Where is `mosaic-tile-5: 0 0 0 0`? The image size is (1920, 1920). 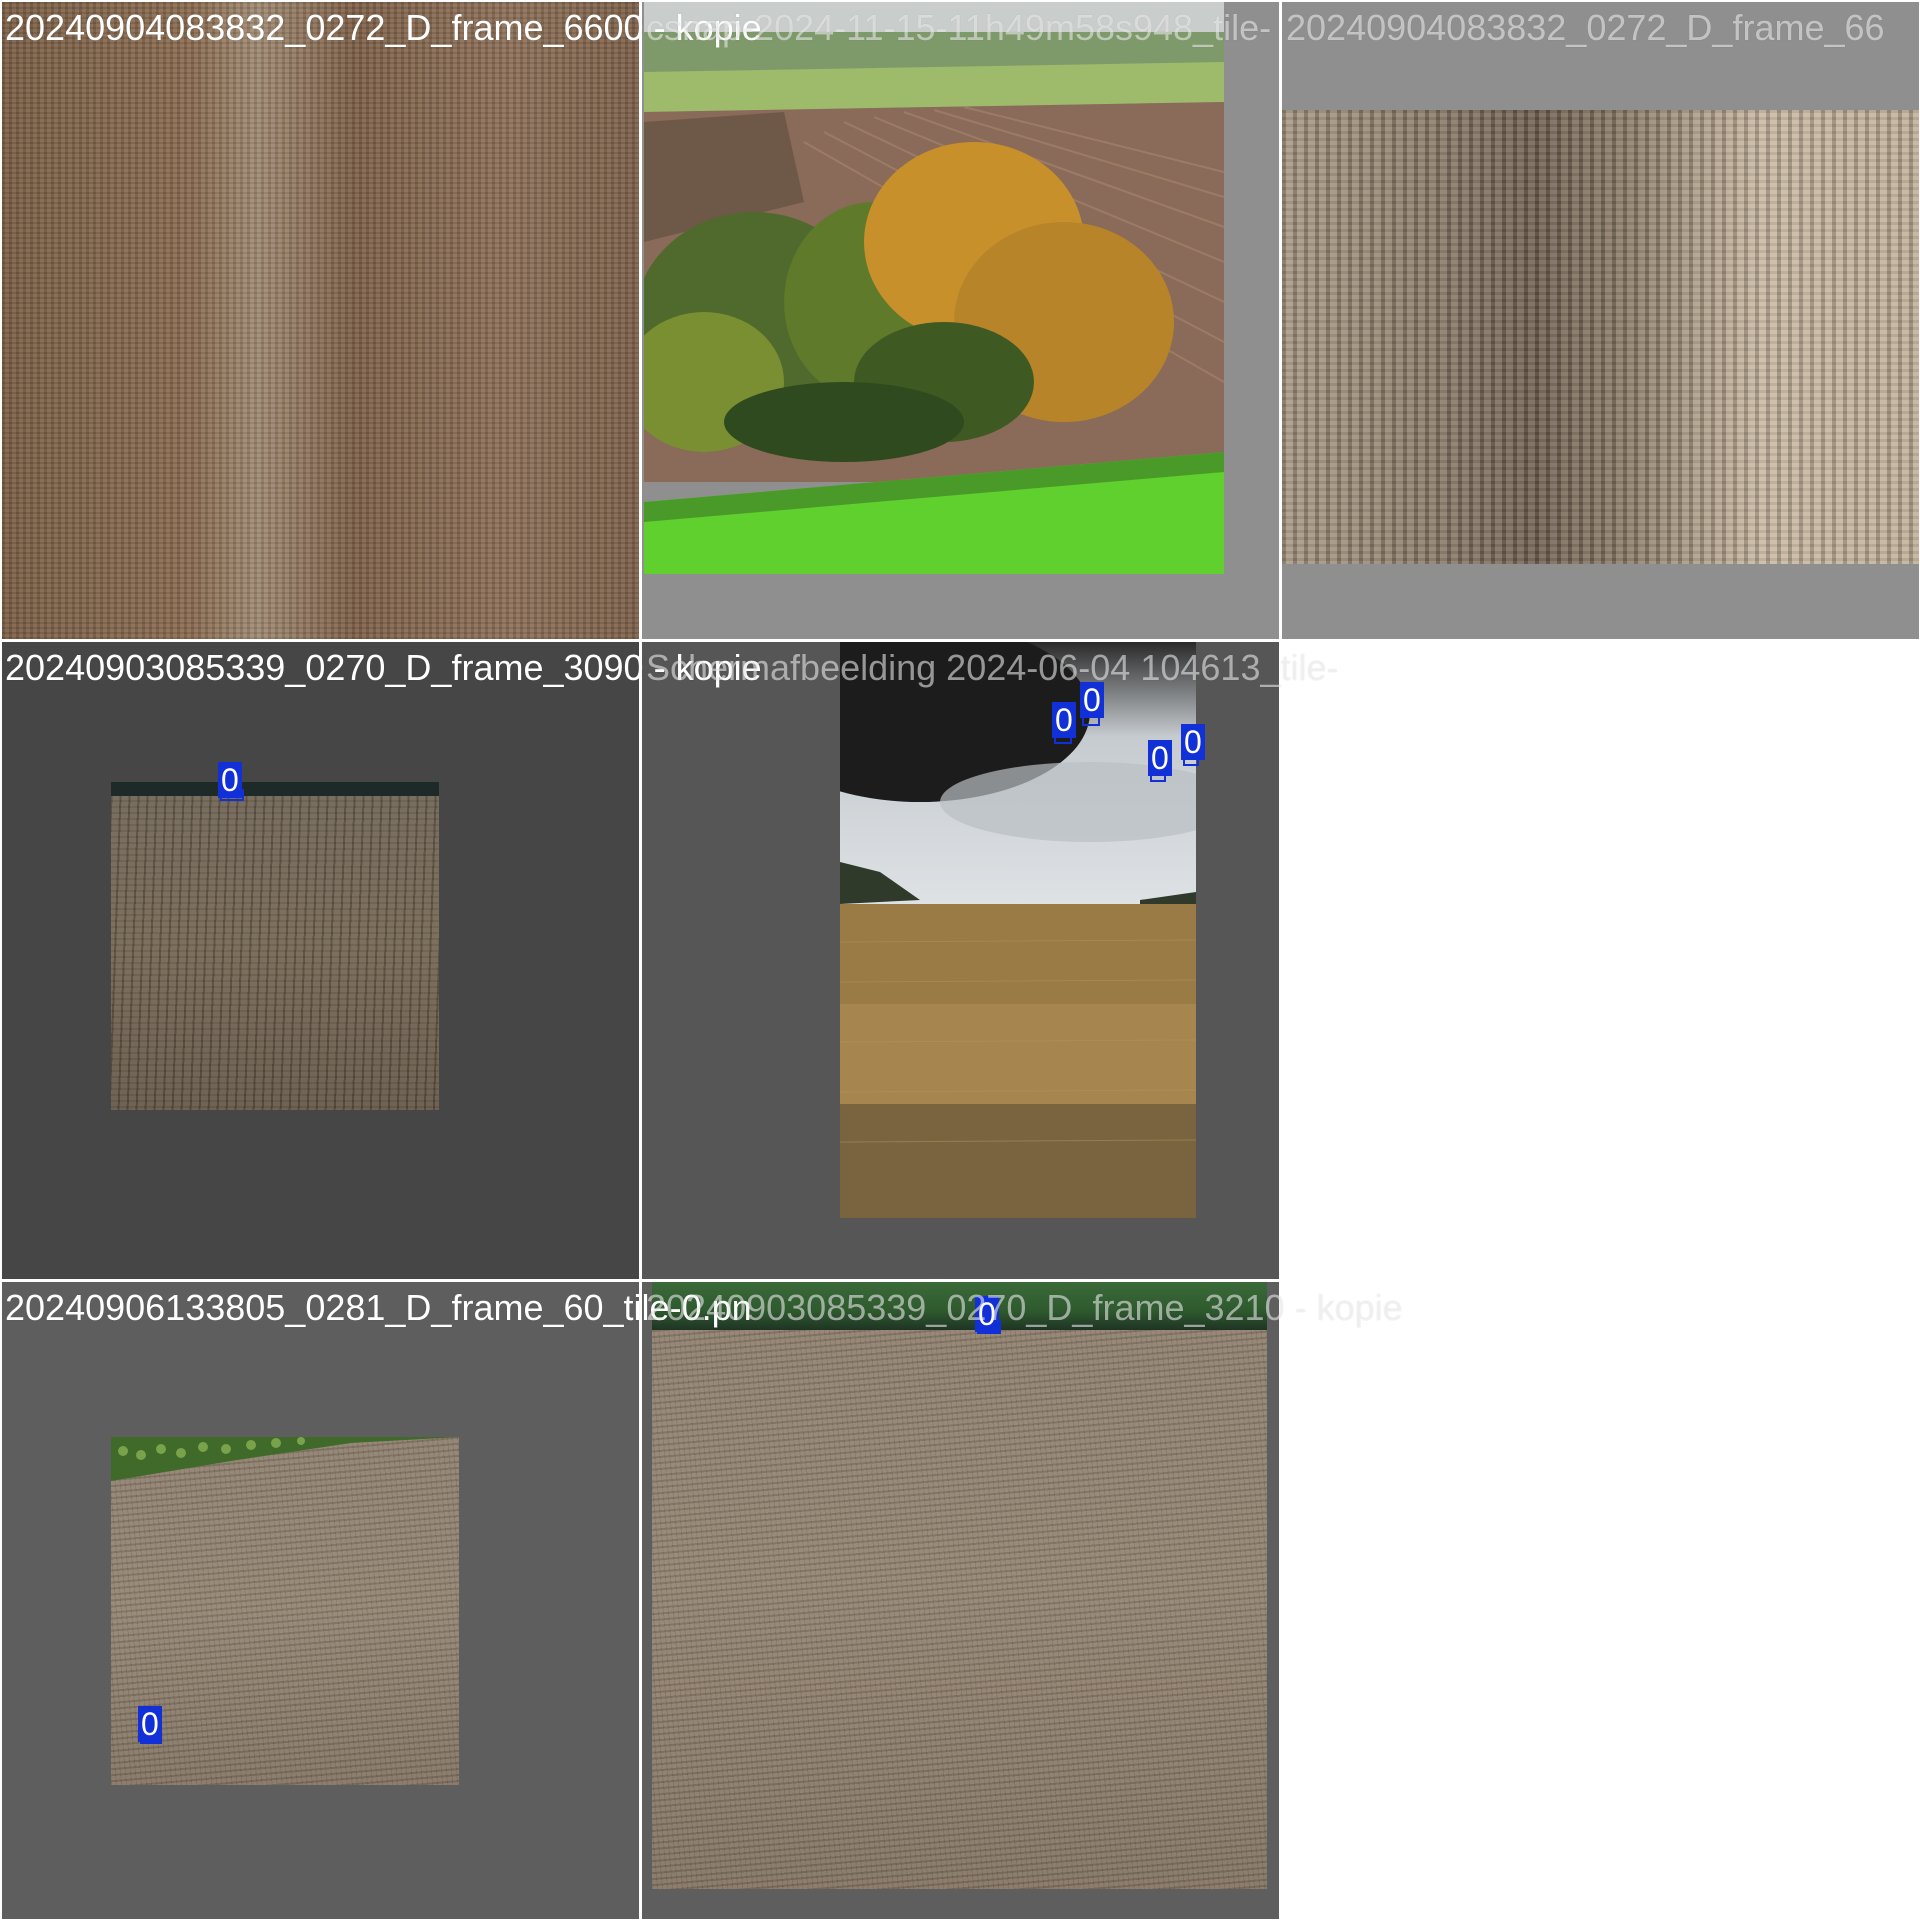
mosaic-tile-5: 0 0 0 0 is located at coordinates (960, 960).